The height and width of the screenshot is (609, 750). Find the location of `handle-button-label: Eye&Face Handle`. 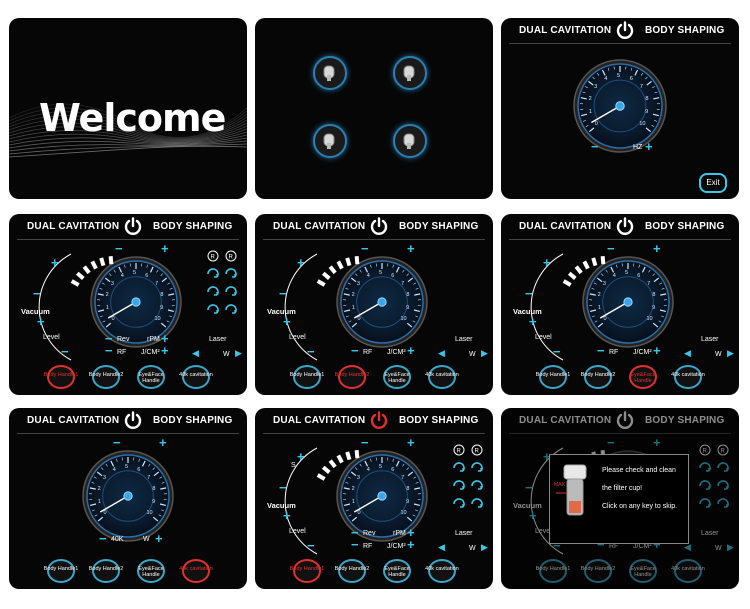

handle-button-label: Eye&Face Handle is located at coordinates (151, 378).